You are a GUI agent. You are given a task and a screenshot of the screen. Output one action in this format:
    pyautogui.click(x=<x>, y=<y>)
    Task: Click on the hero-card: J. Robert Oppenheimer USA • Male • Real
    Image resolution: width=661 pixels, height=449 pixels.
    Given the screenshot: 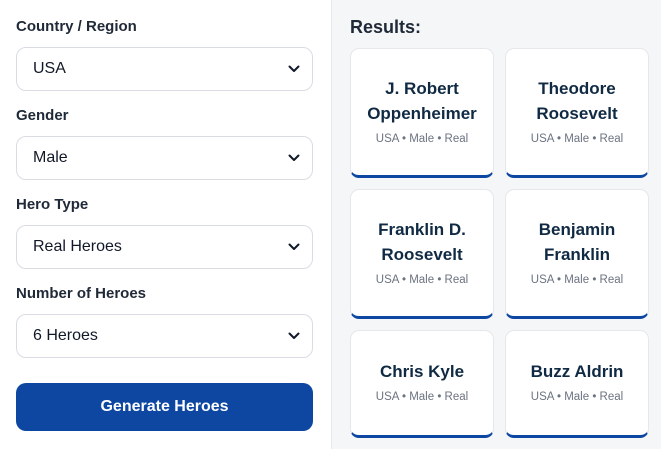 What is the action you would take?
    pyautogui.click(x=422, y=113)
    